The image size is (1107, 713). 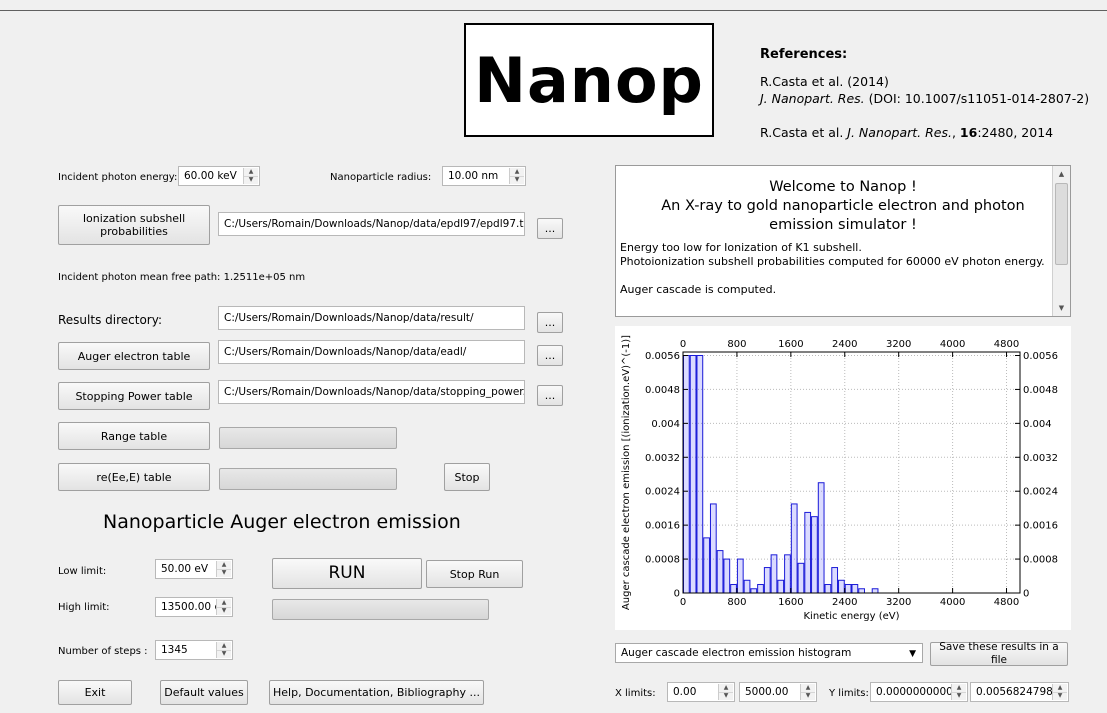 What do you see at coordinates (1040, 492) in the screenshot?
I see `y-tick-label-right: 0.0024` at bounding box center [1040, 492].